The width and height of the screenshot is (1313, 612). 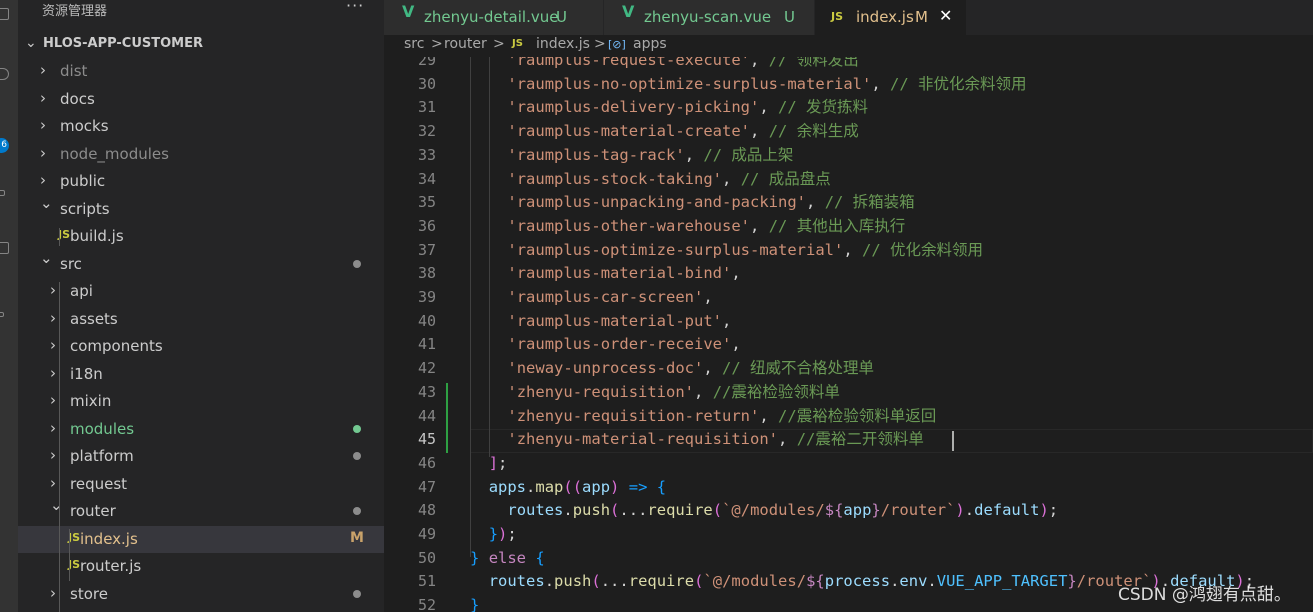 I want to click on tree-item-label: build.js, so click(x=97, y=236).